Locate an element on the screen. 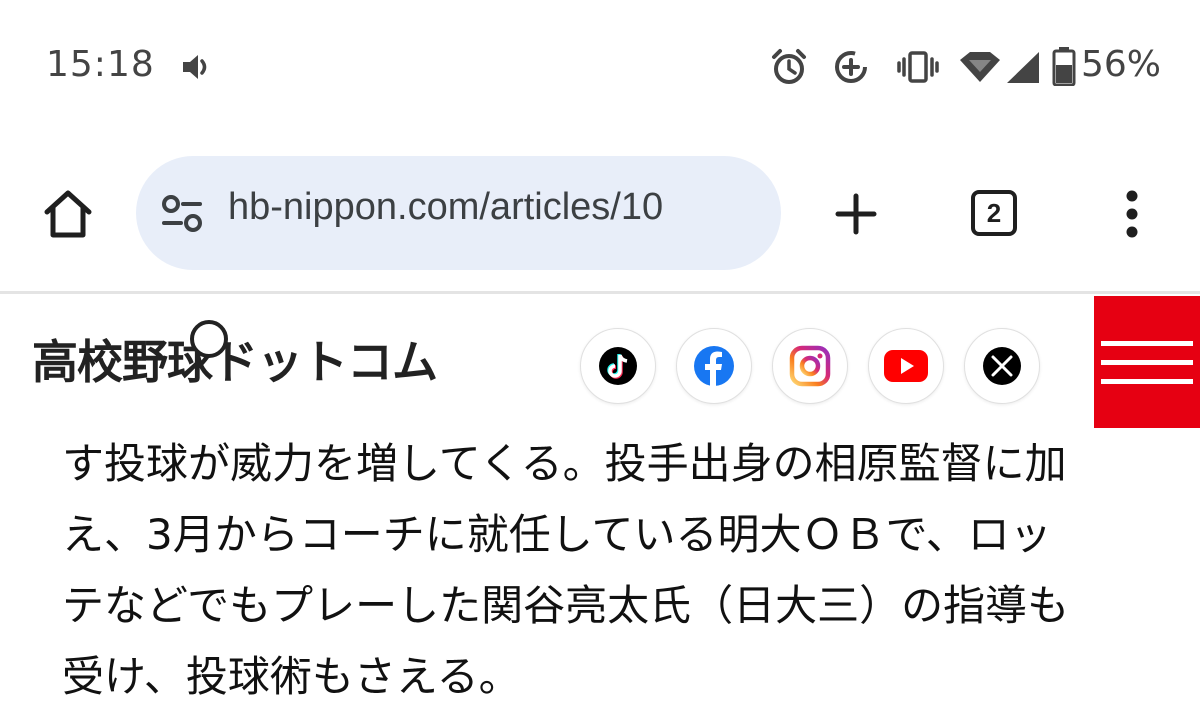 This screenshot has width=1200, height=720. status-time: 15:18 is located at coordinates (100, 64).